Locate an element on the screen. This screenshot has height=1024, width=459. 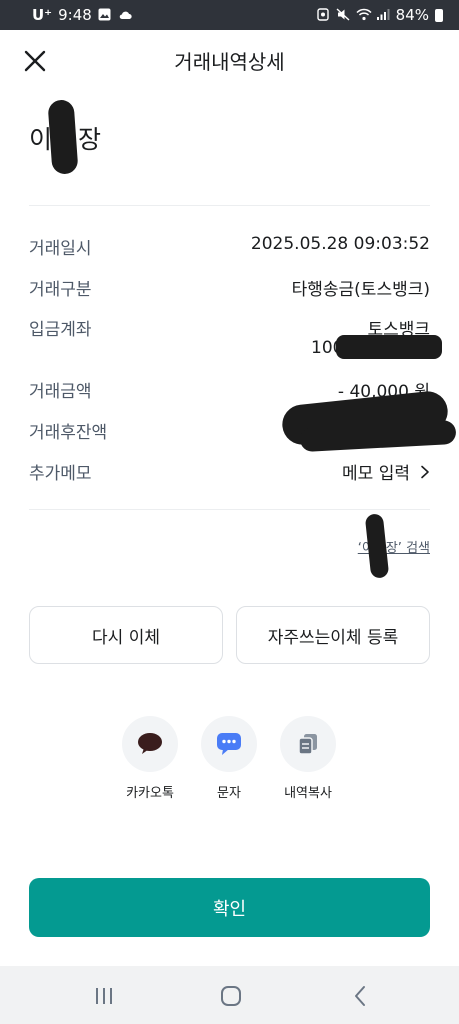
share-kakaotalk-button: 카카오톡 is located at coordinates (150, 758).